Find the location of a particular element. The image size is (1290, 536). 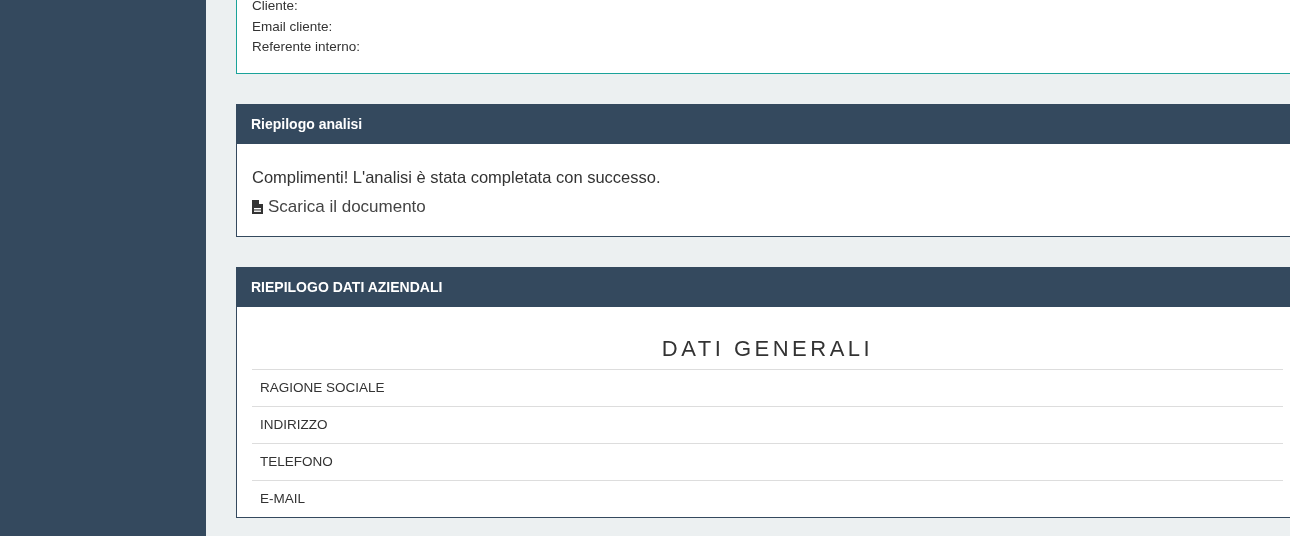

panel-header: RIEPILOGO DATI AZIENDALI is located at coordinates (763, 287).